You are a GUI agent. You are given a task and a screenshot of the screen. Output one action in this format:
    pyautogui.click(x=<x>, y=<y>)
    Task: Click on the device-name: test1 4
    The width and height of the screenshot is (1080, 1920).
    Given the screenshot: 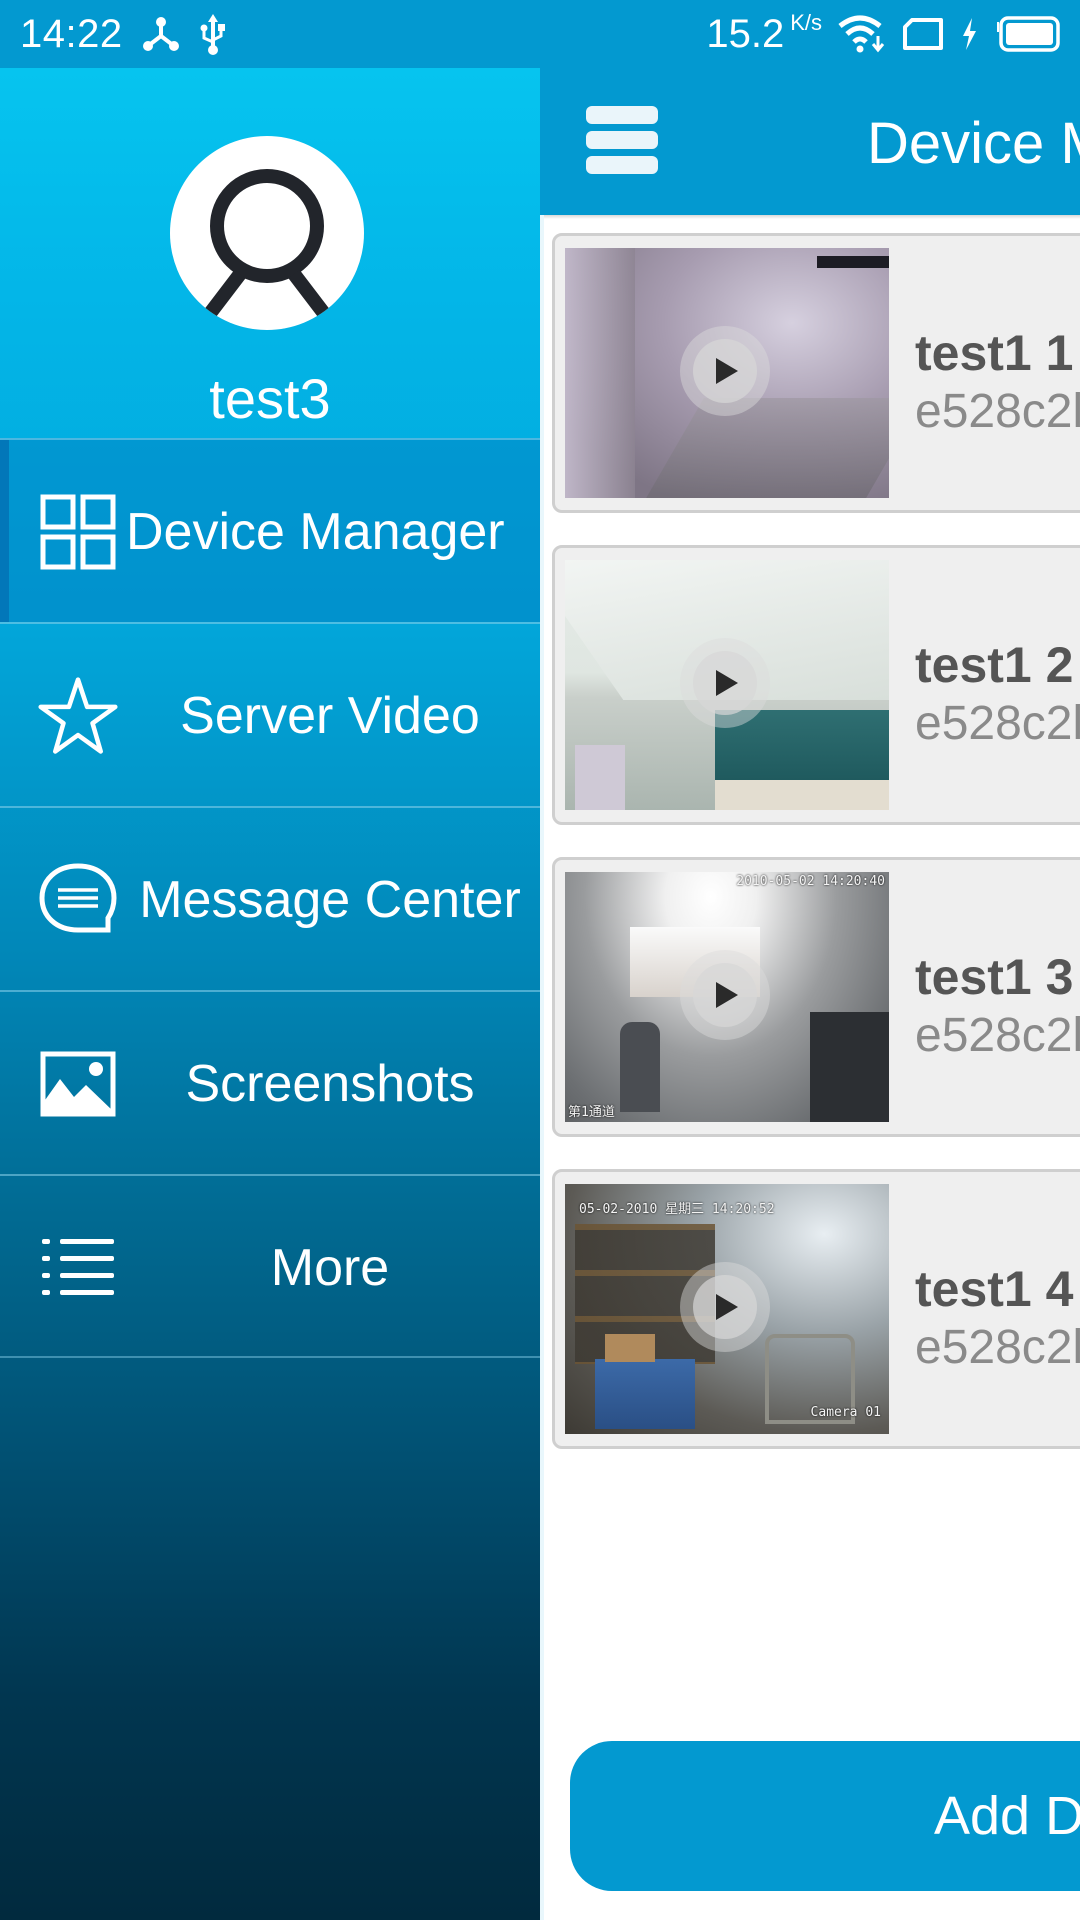 What is the action you would take?
    pyautogui.click(x=994, y=1289)
    